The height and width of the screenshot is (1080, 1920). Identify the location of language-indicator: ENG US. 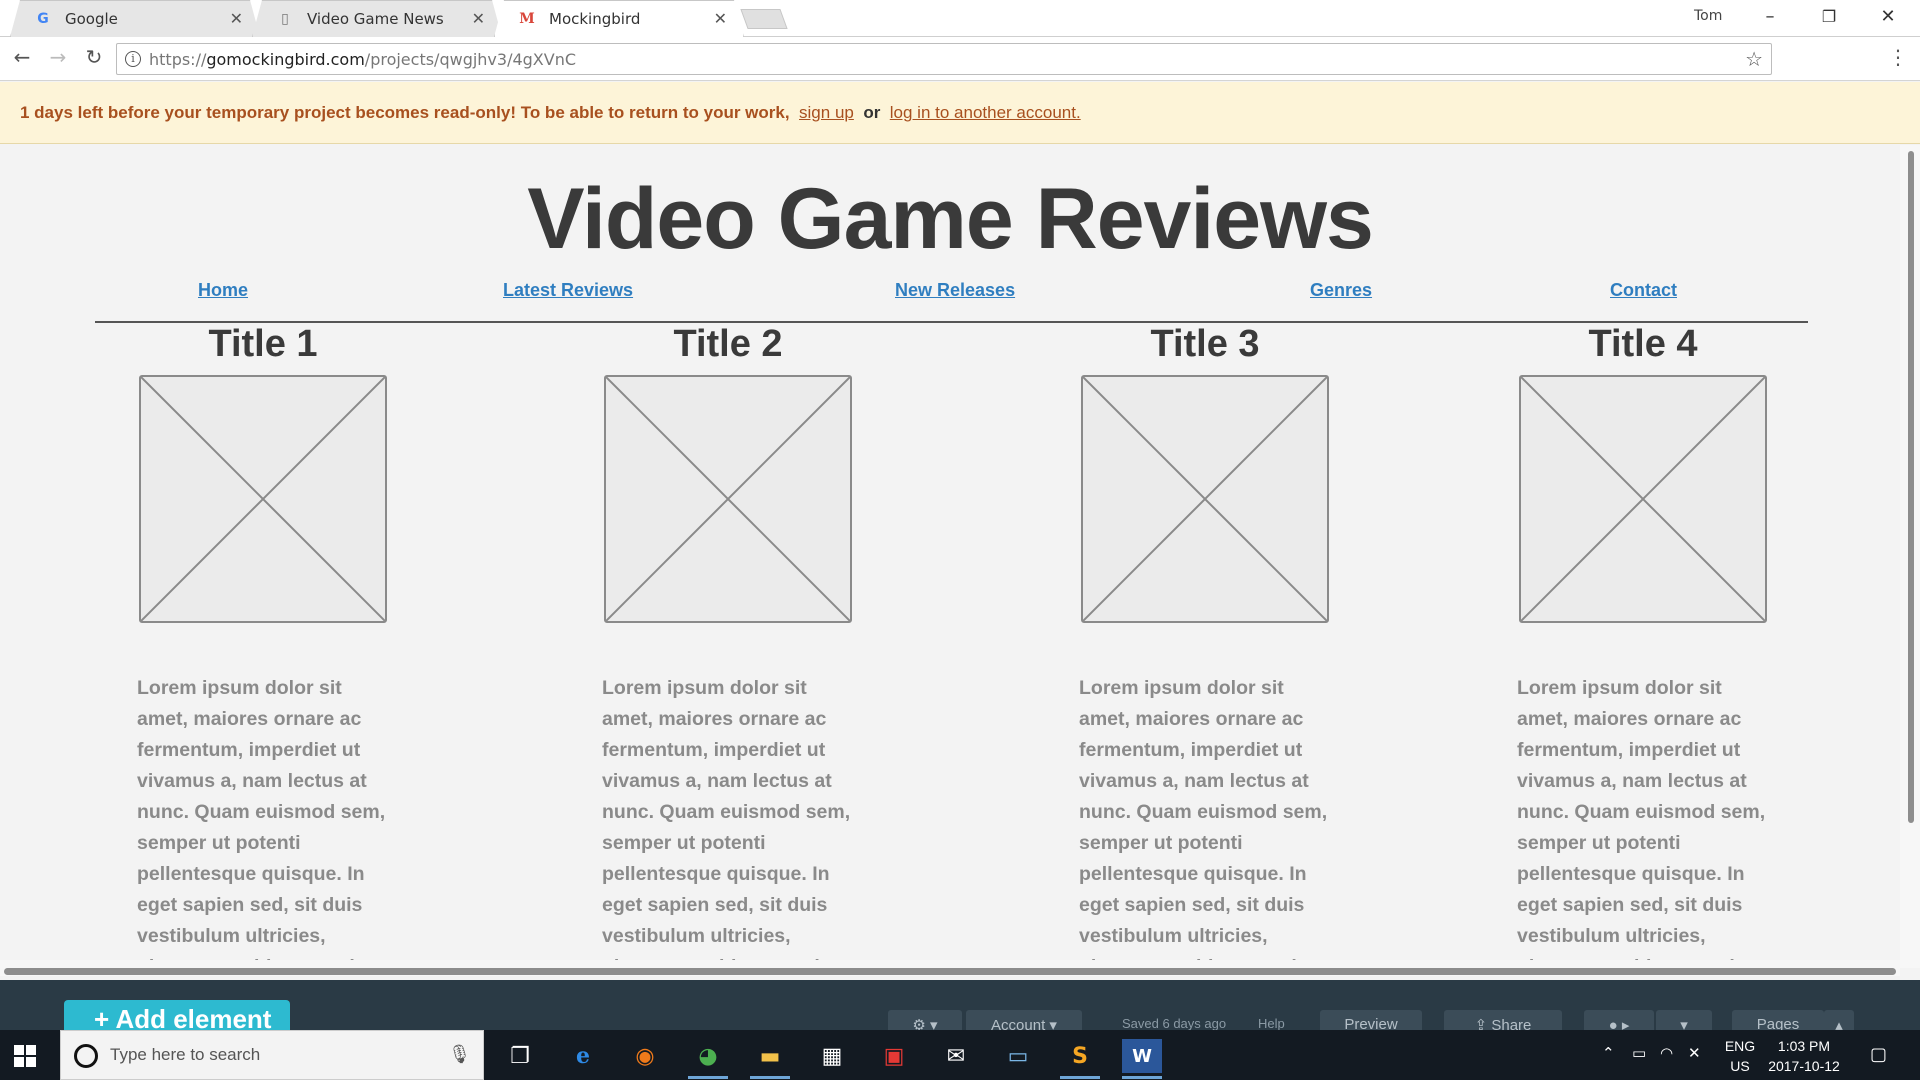
(1740, 1056).